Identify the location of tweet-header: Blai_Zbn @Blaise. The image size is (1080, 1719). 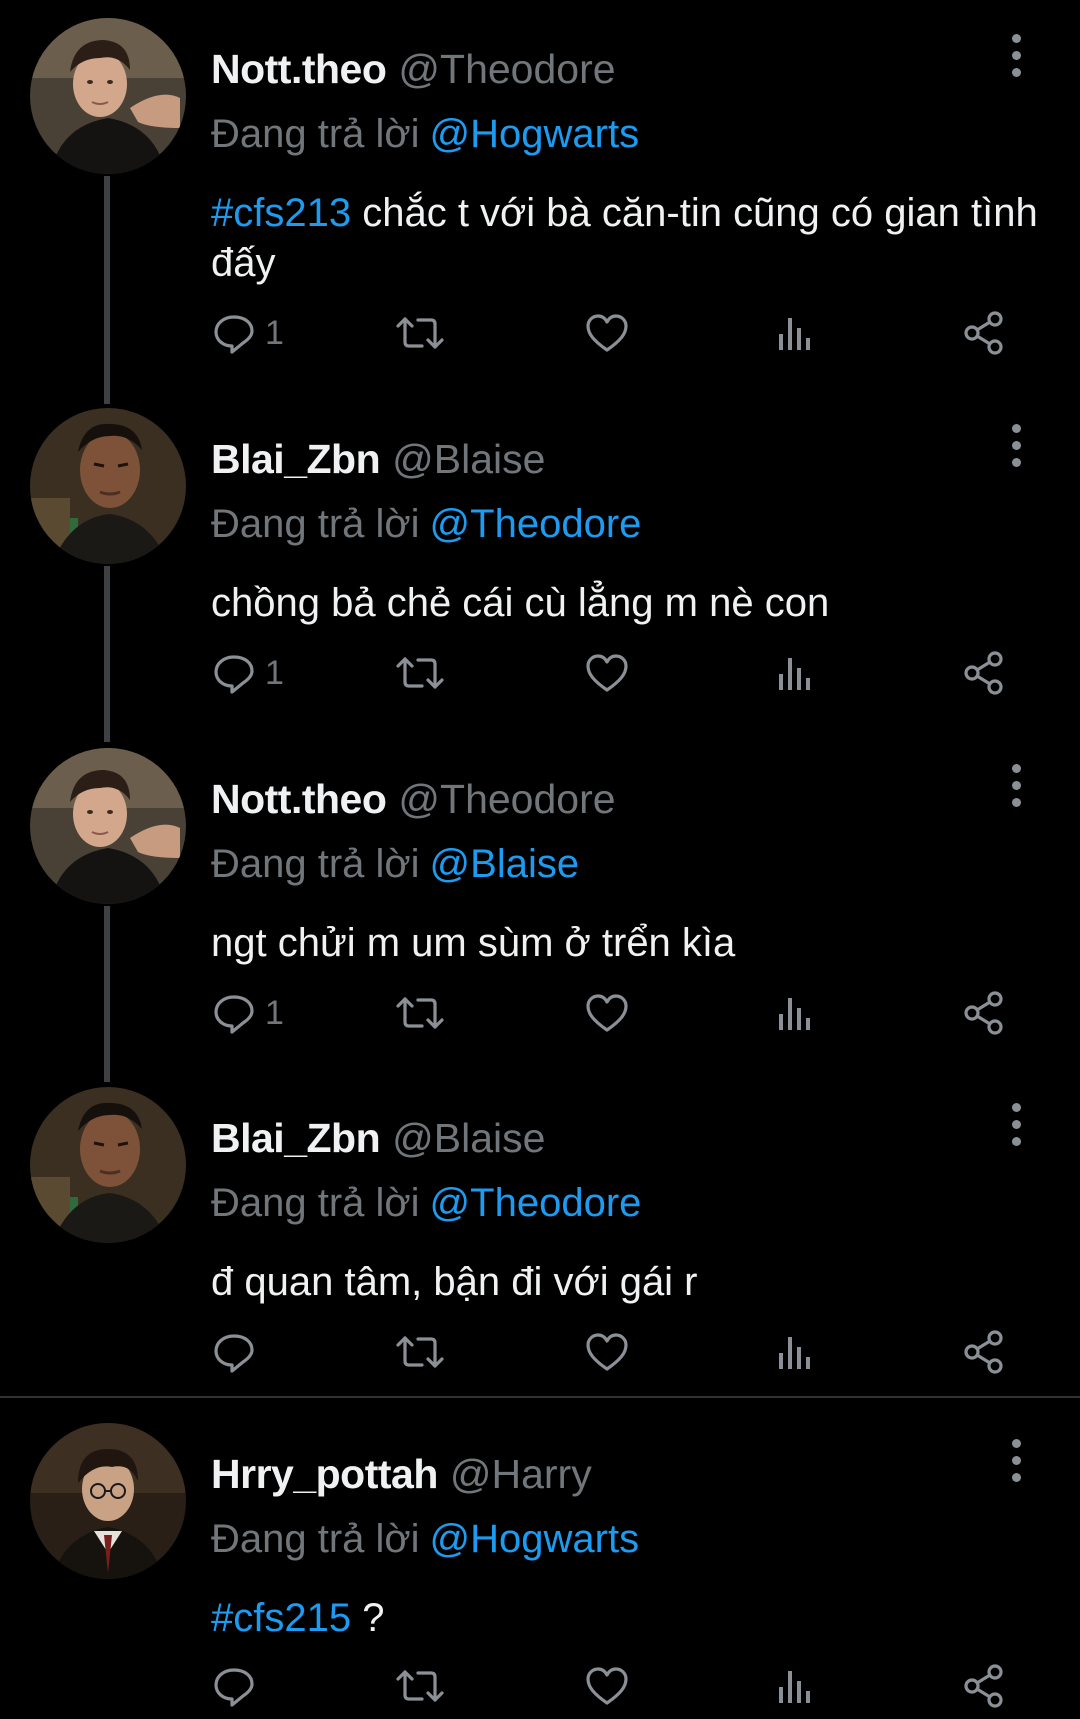
(378, 1140).